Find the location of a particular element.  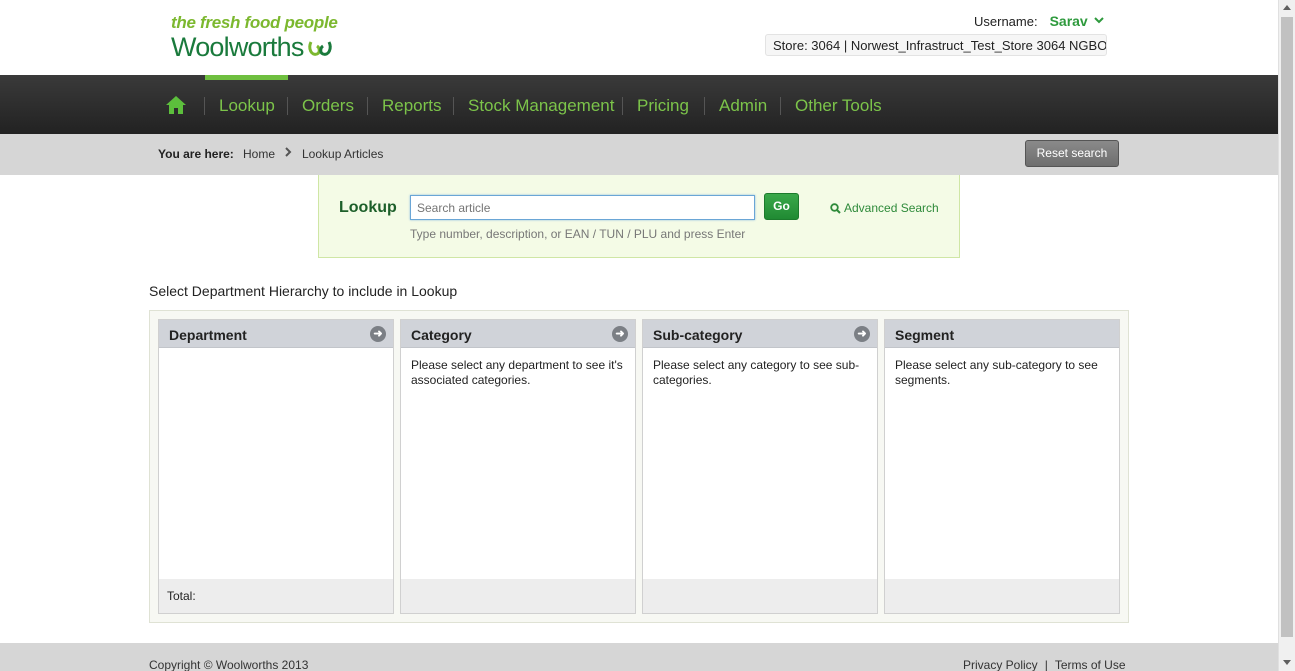

breadcrumb-home-link: Home is located at coordinates (259, 154).